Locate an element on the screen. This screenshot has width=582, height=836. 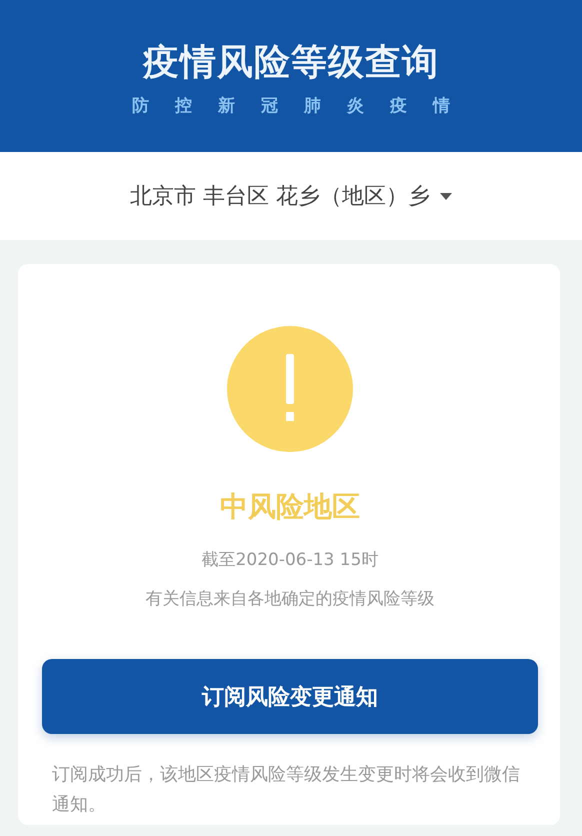
as-of-time: 截至2020-06-13 15时 is located at coordinates (290, 560).